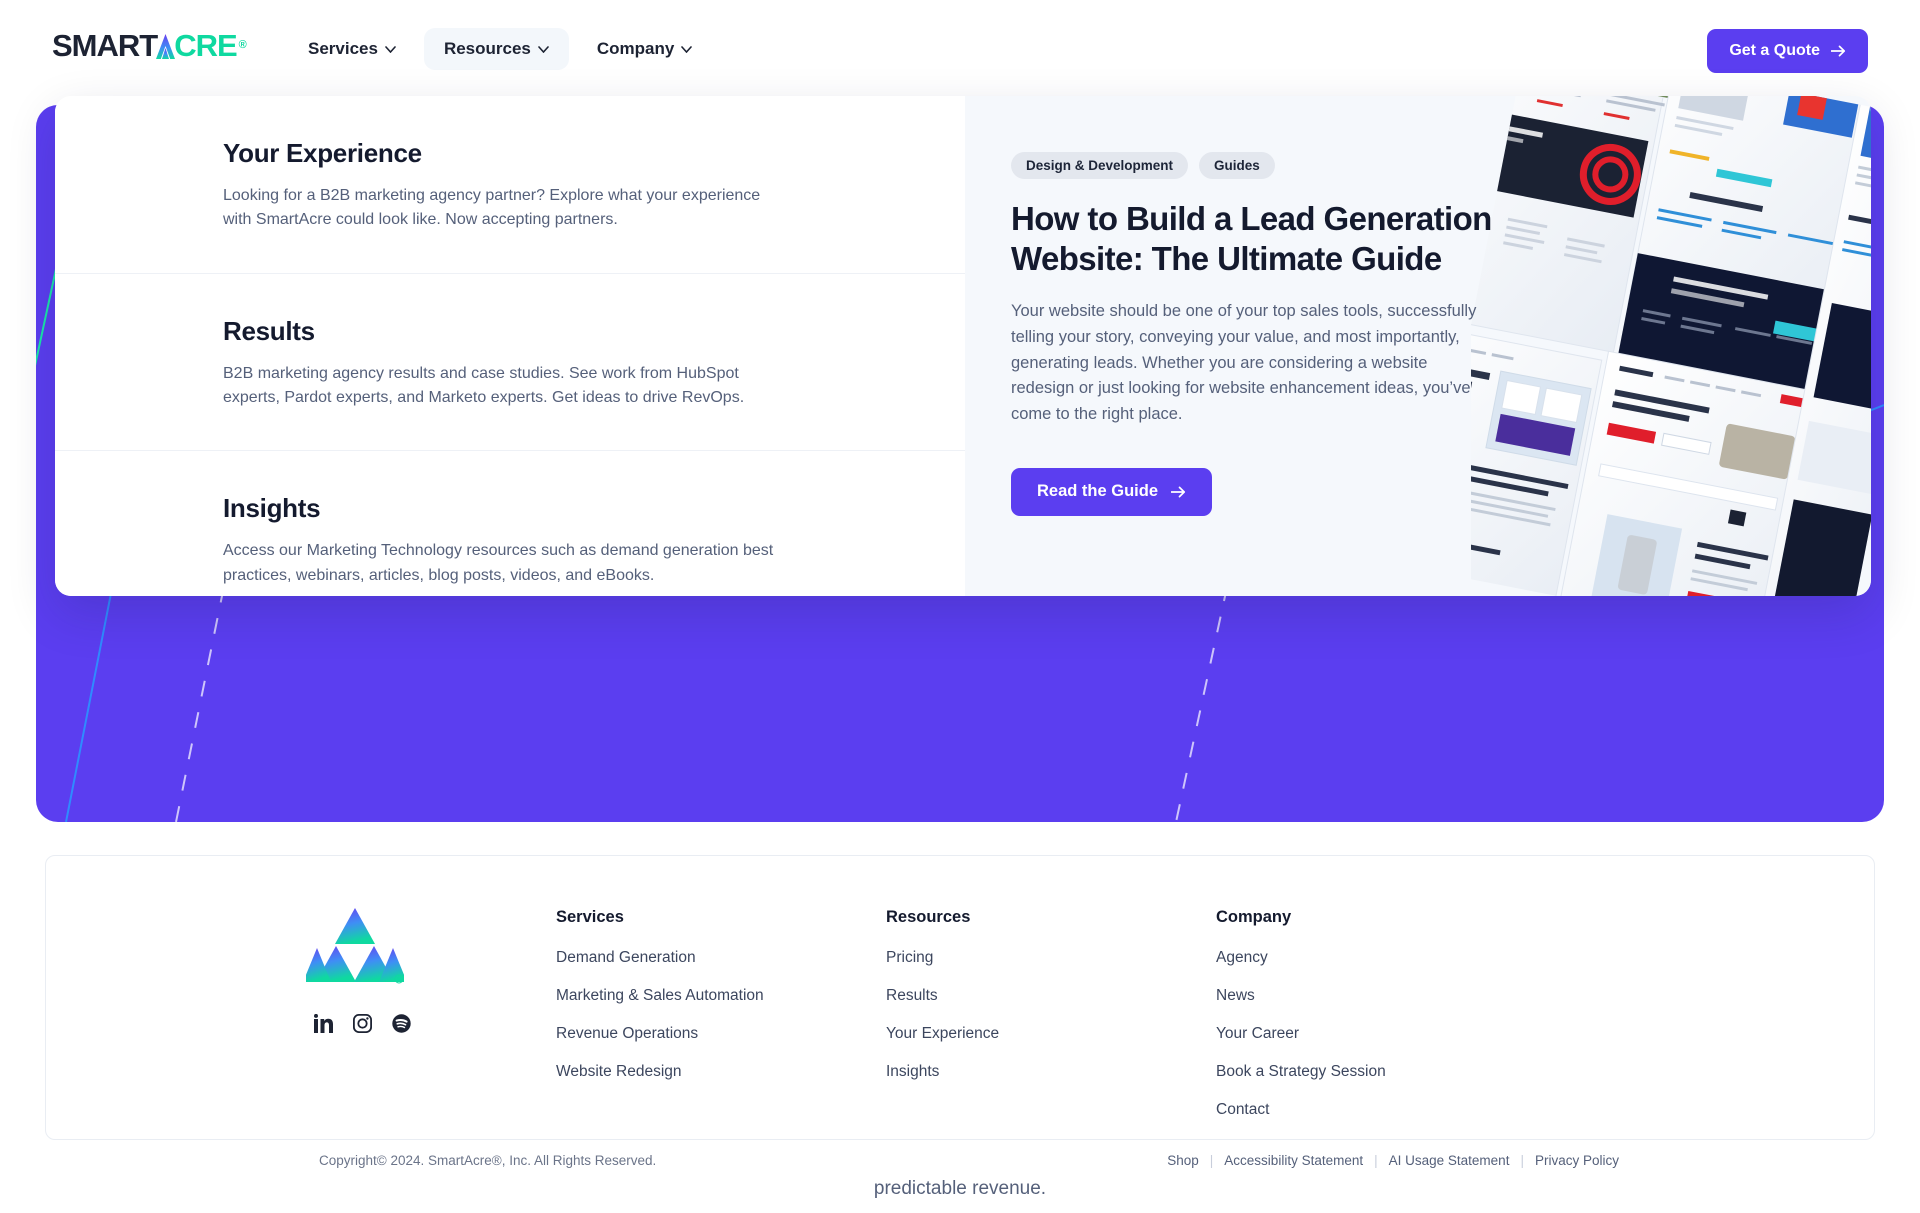  I want to click on nav-item-resources: Resources, so click(496, 49).